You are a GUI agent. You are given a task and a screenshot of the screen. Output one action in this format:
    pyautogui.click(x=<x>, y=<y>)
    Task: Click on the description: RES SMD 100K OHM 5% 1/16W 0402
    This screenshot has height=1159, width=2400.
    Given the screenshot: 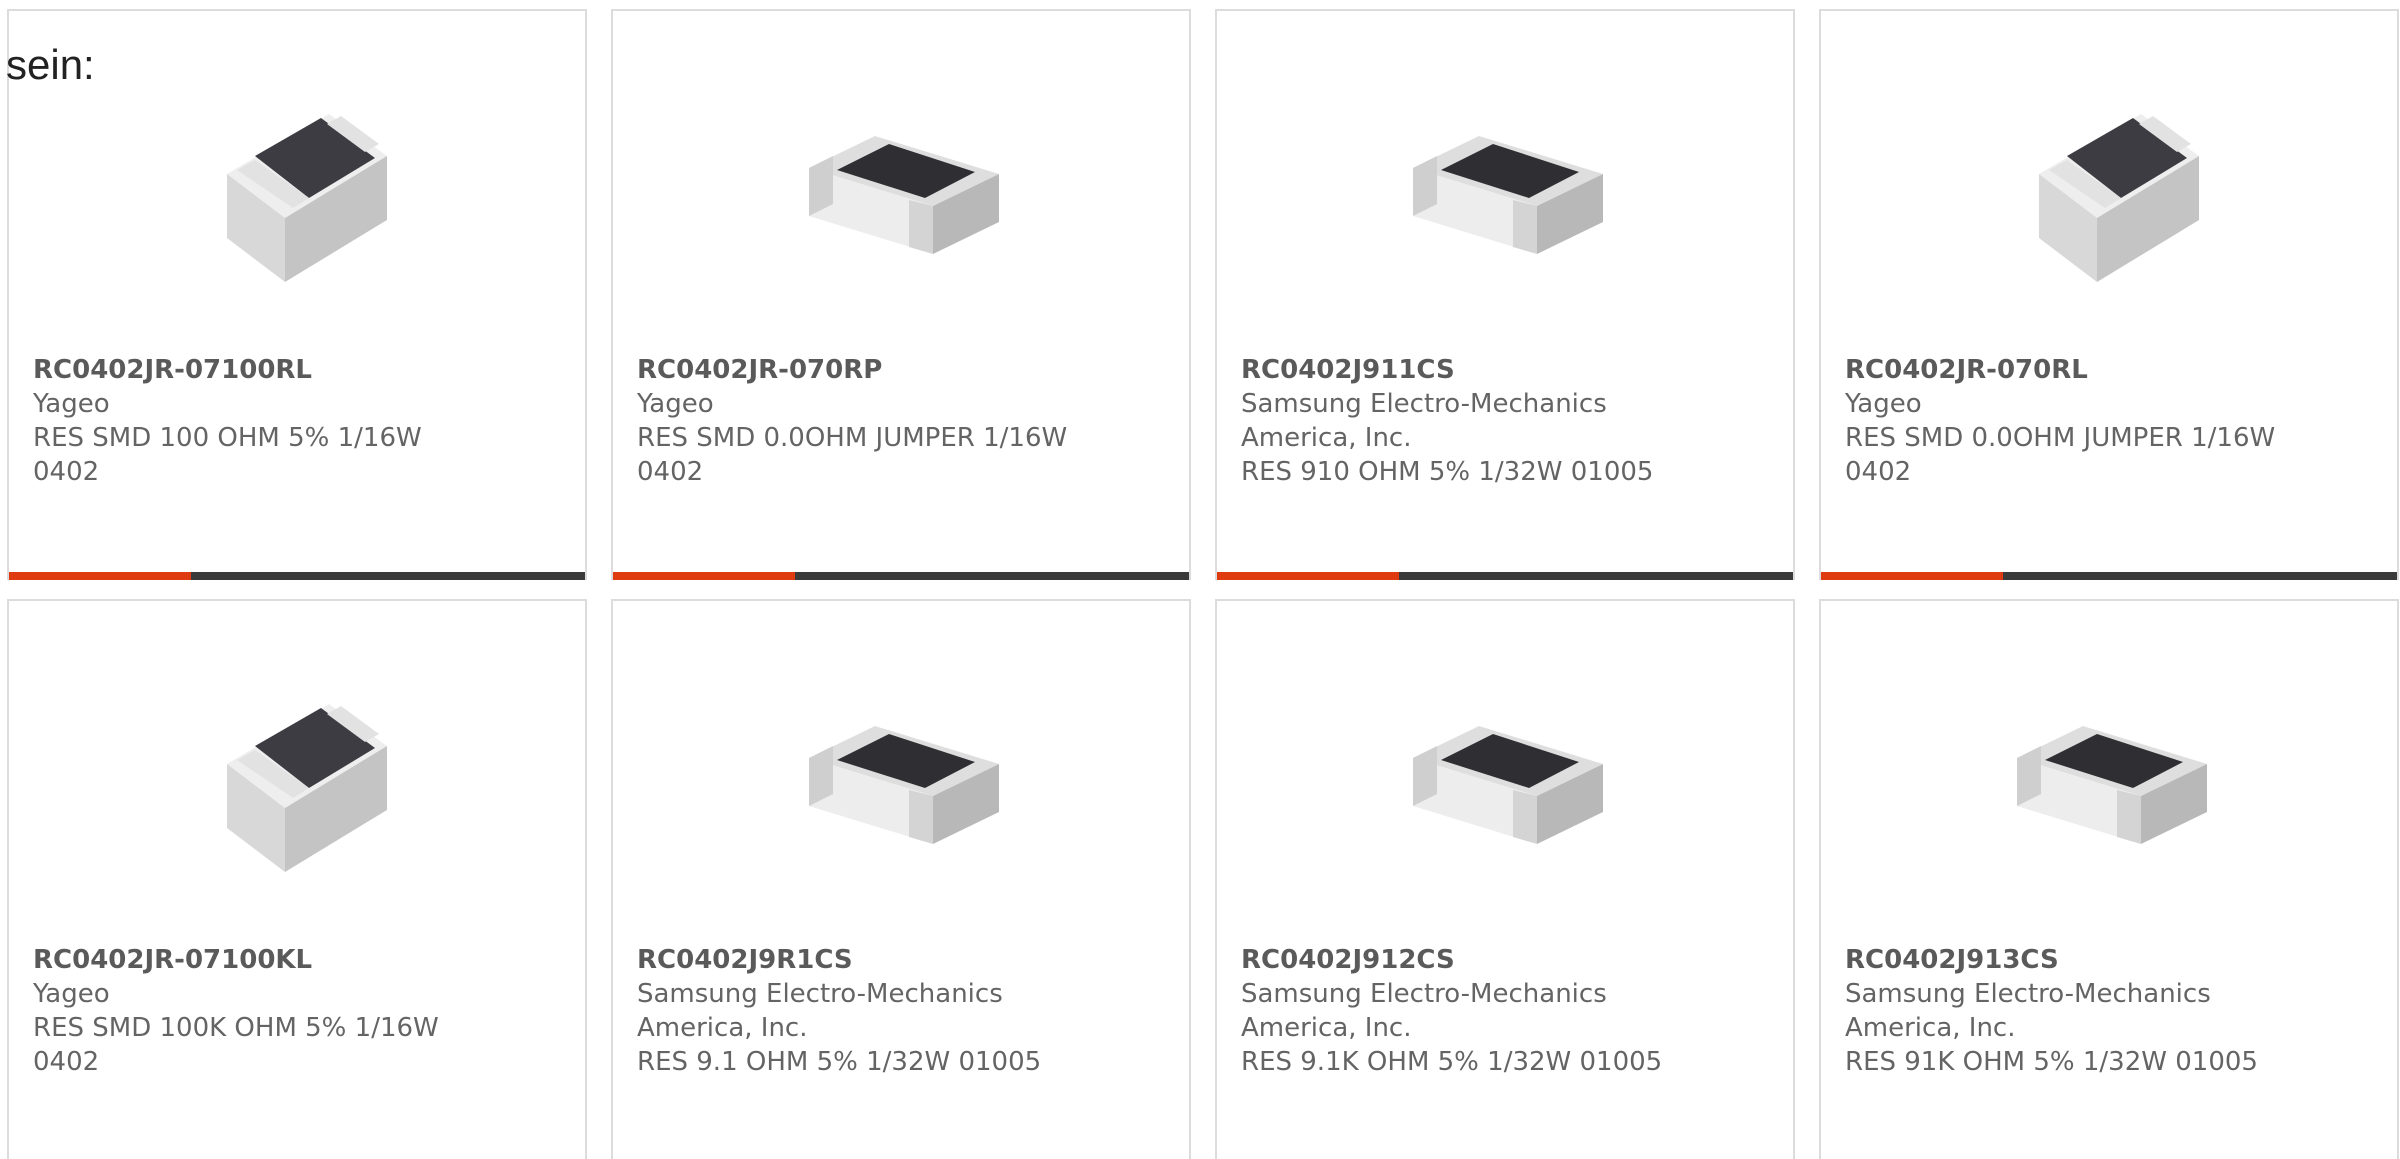 What is the action you would take?
    pyautogui.click(x=236, y=1045)
    